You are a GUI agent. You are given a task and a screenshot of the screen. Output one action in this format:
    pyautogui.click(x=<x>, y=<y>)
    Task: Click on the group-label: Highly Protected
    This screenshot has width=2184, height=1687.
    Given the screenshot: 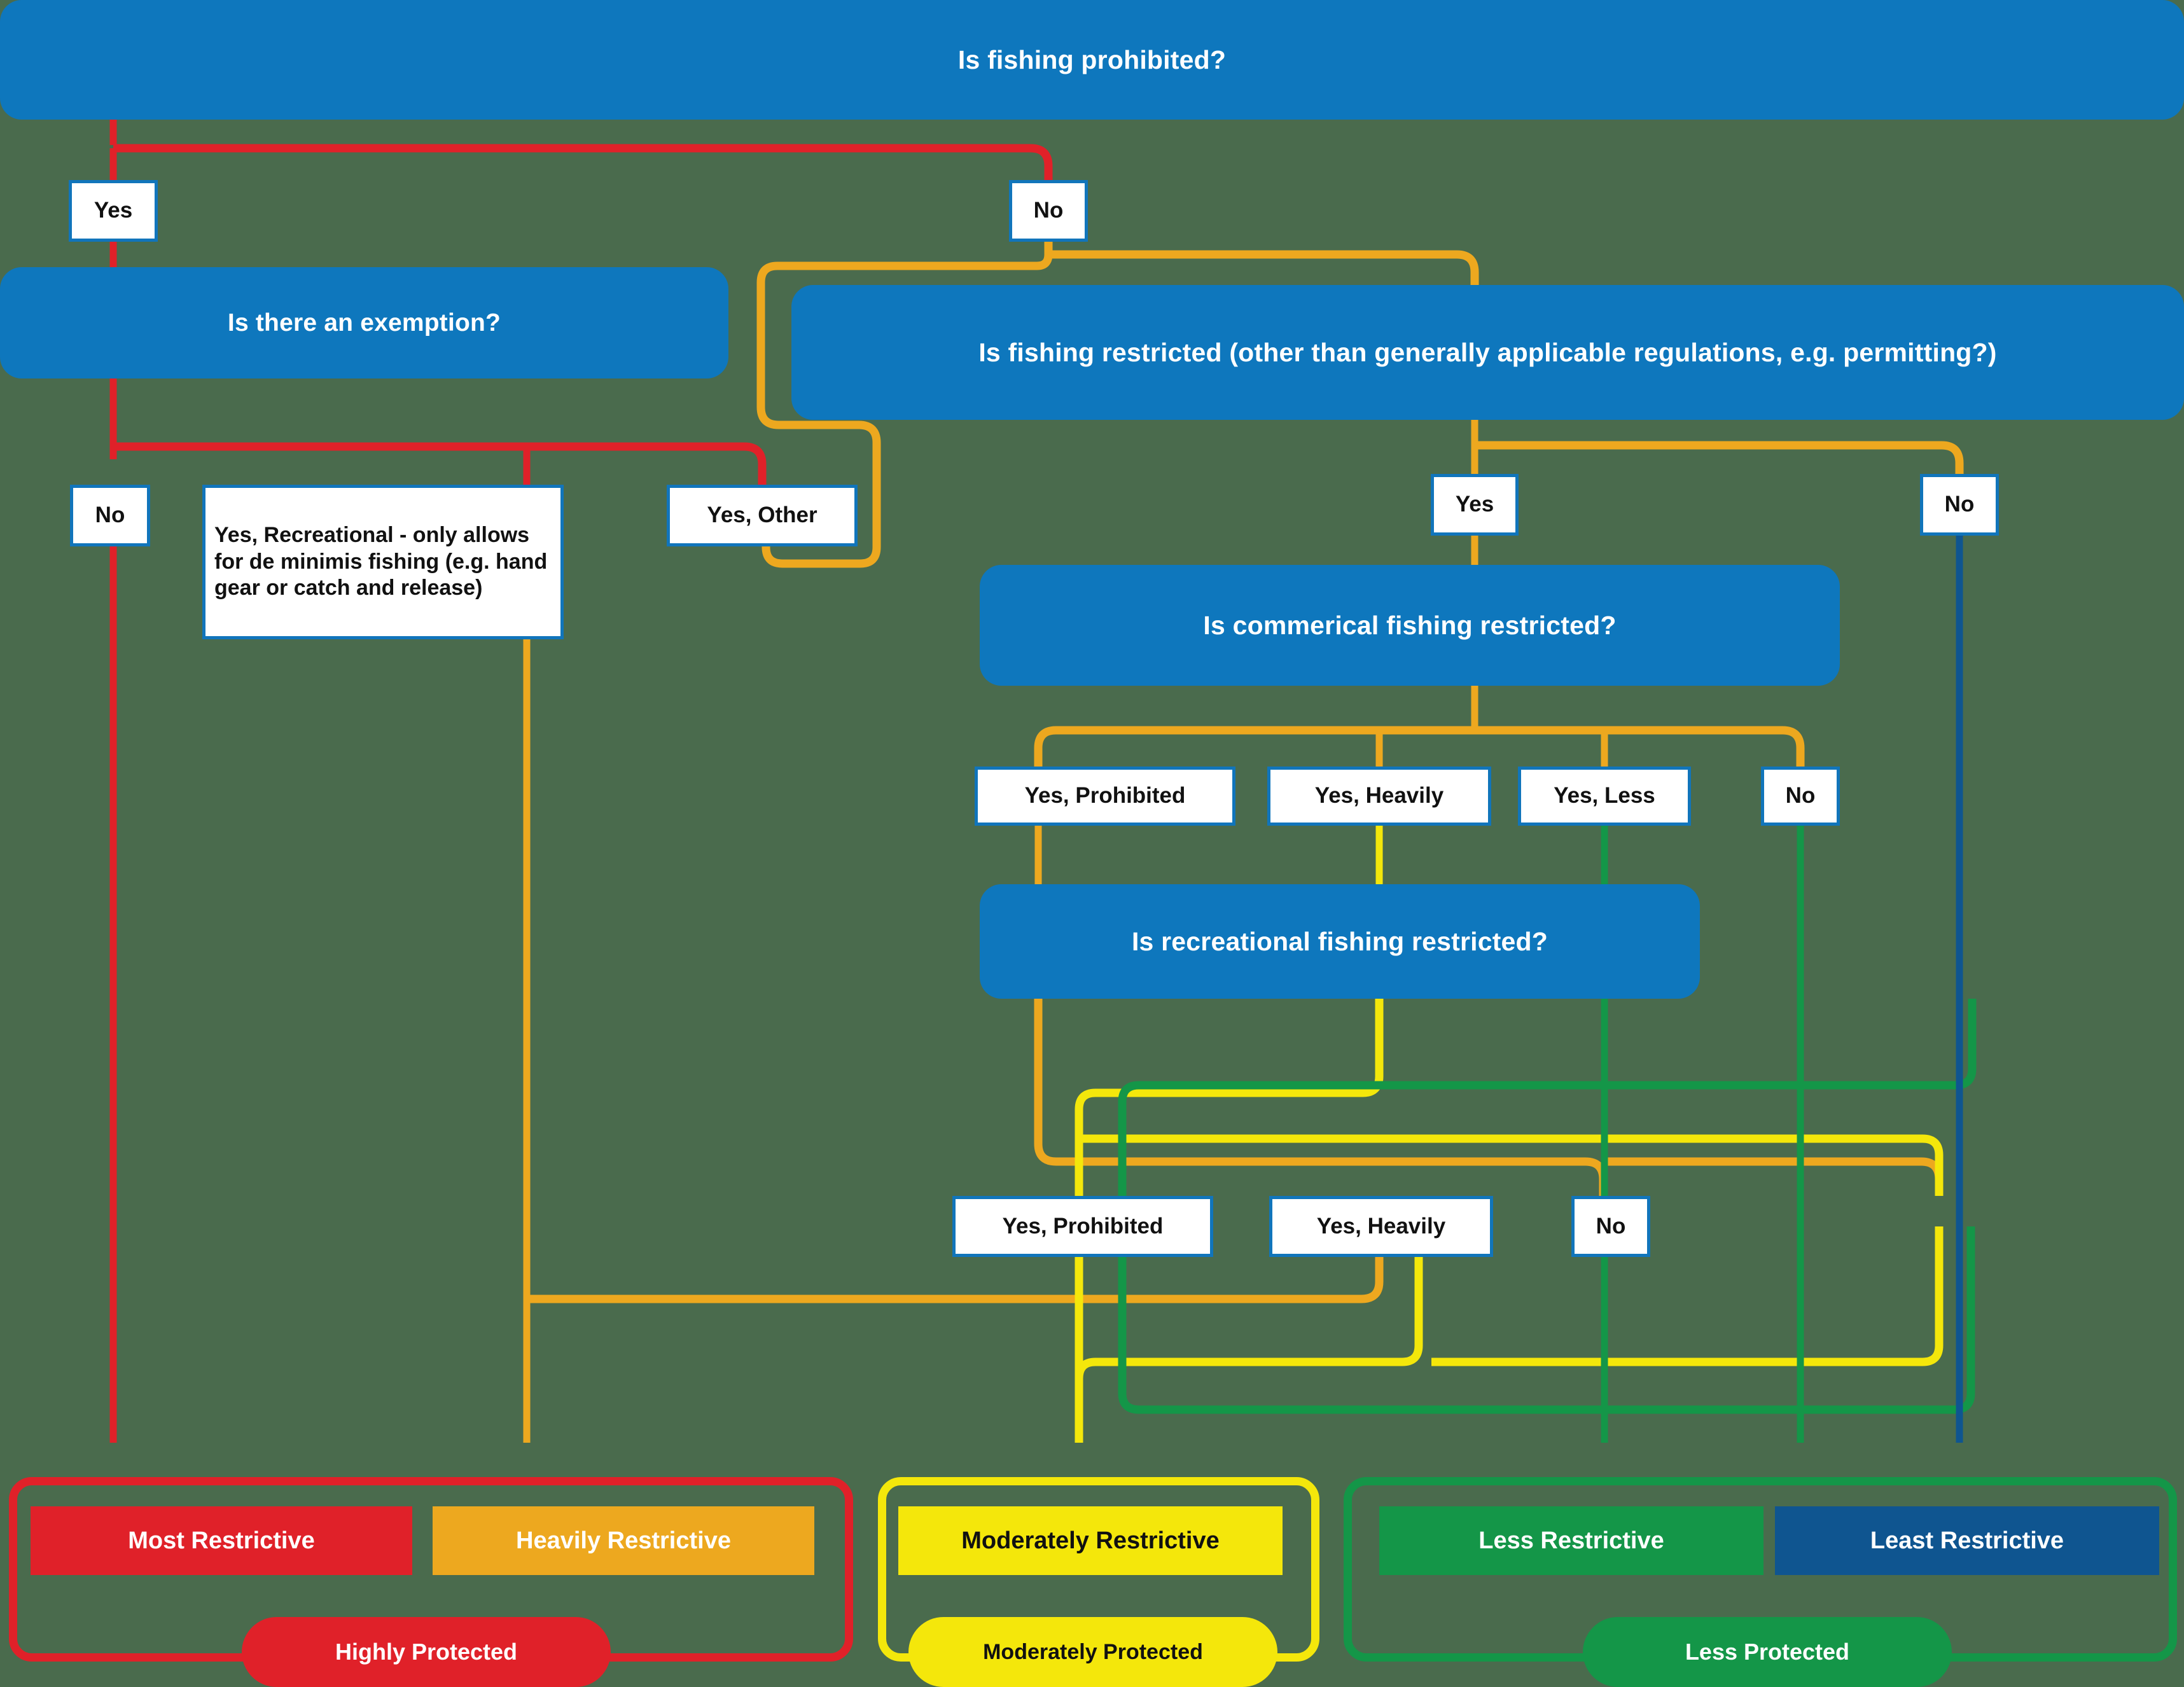 What is the action you would take?
    pyautogui.click(x=426, y=1652)
    